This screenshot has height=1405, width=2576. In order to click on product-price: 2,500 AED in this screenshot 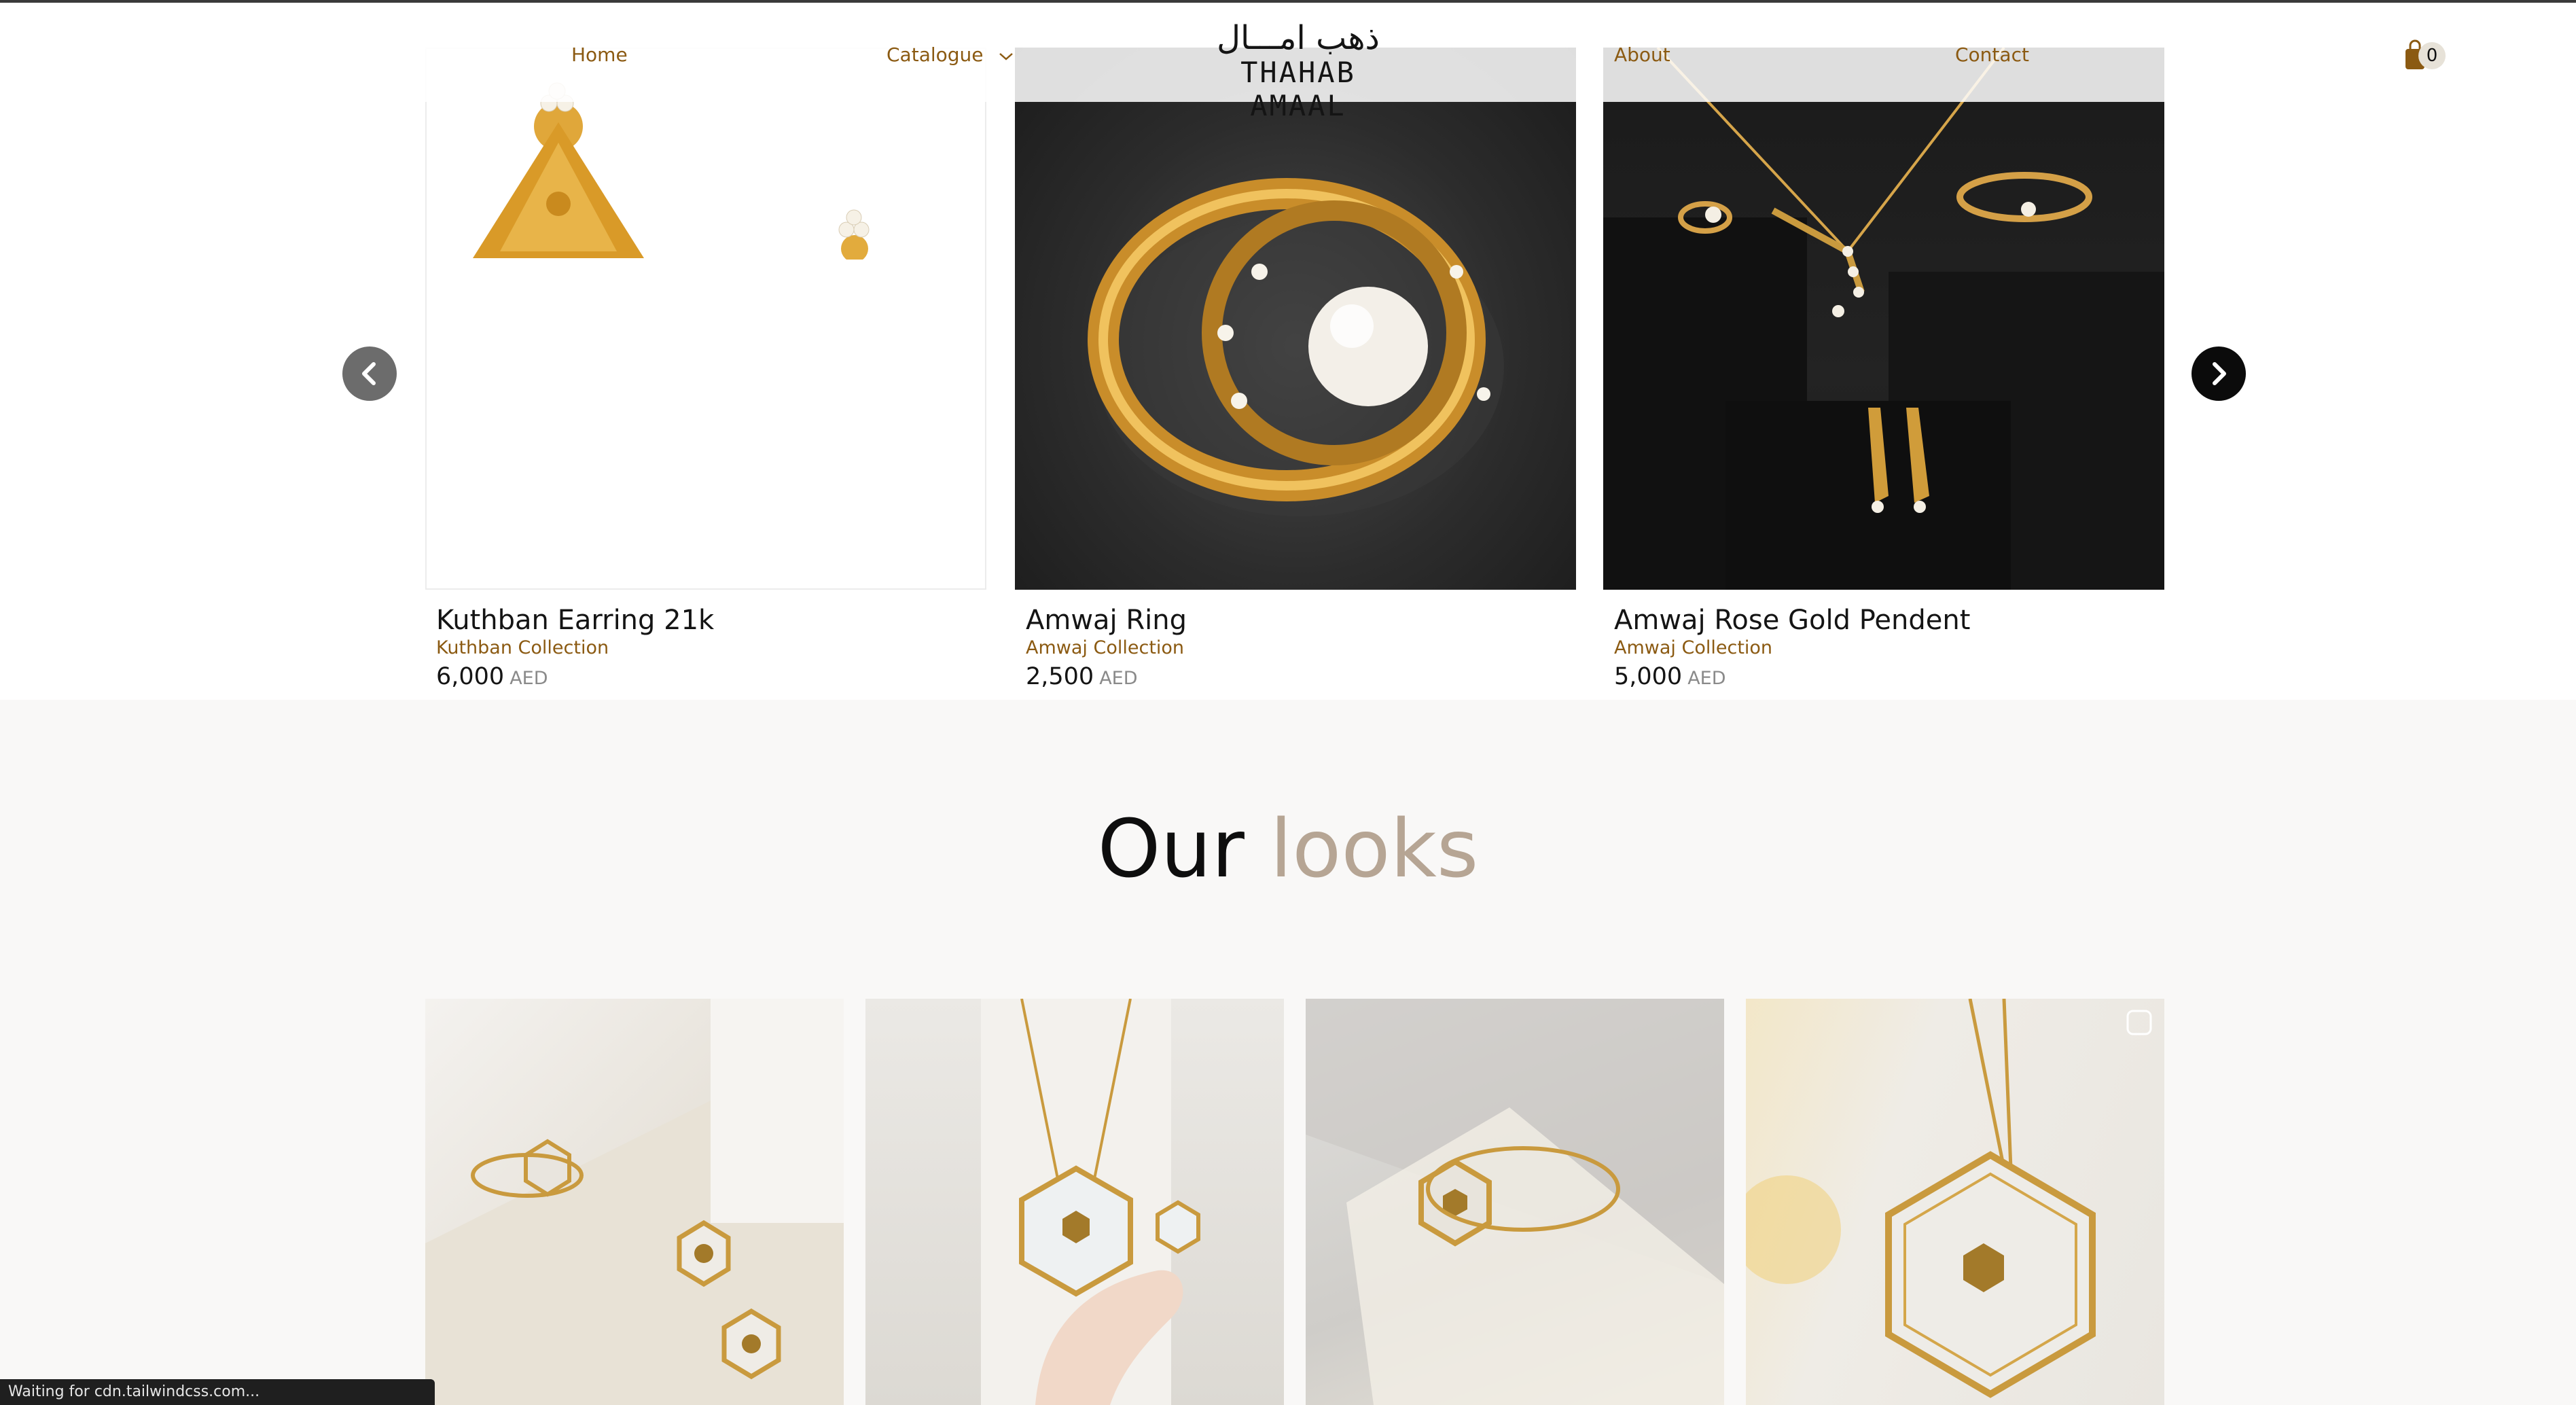, I will do `click(1082, 677)`.